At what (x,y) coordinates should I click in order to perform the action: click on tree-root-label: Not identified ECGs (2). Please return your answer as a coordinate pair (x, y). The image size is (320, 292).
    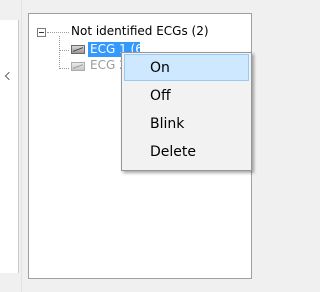
    Looking at the image, I should click on (140, 31).